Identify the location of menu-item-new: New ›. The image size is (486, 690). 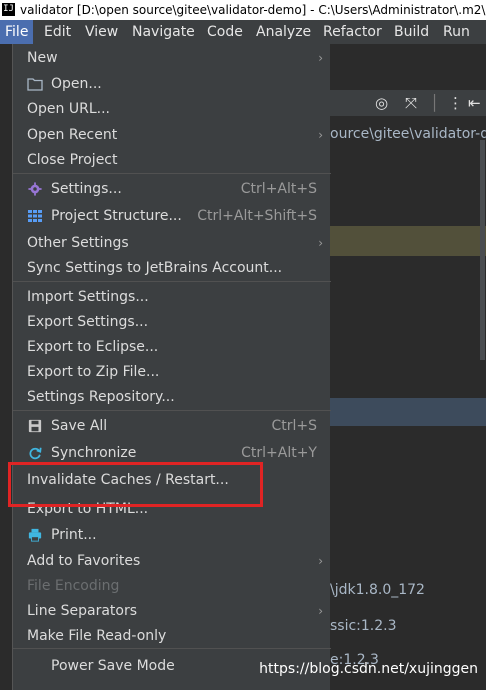
(172, 58).